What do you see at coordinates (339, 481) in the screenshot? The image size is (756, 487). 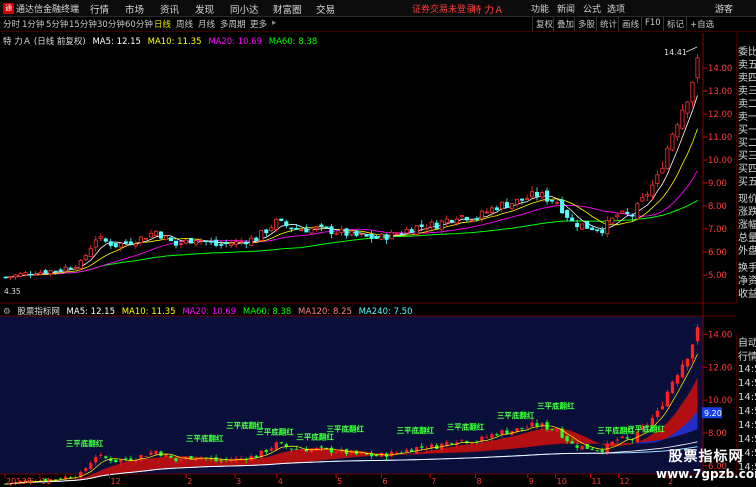 I see `x-tick-label: 5` at bounding box center [339, 481].